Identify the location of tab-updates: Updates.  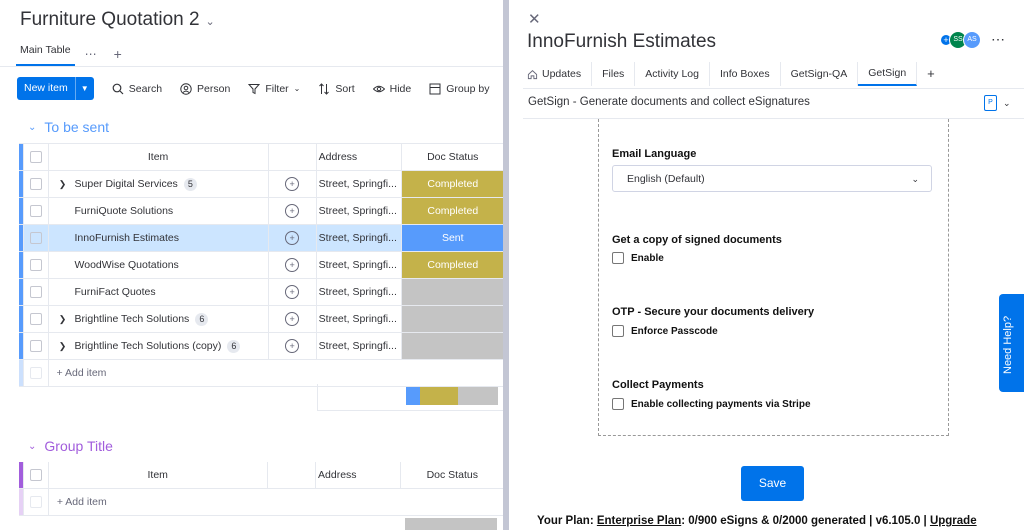
(560, 74).